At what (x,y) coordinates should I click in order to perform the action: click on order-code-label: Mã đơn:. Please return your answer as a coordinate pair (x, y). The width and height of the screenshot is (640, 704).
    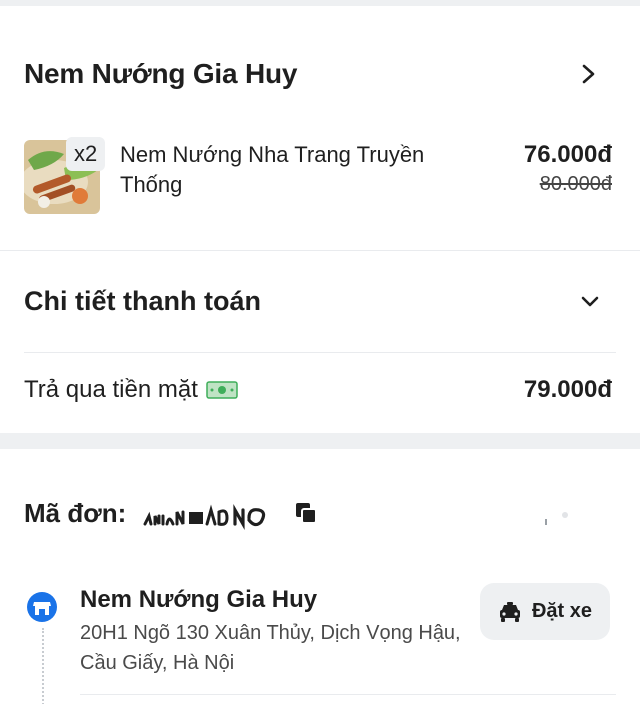
    Looking at the image, I should click on (75, 513).